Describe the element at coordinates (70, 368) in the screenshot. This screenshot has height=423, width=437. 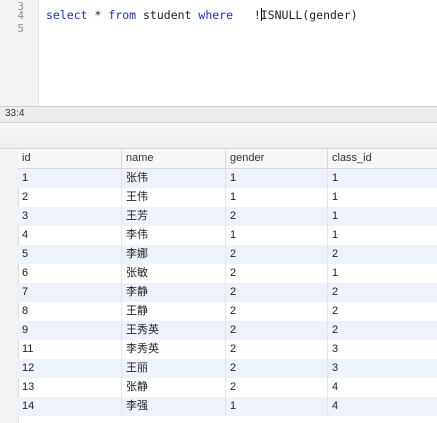
I see `cell-id: 12` at that location.